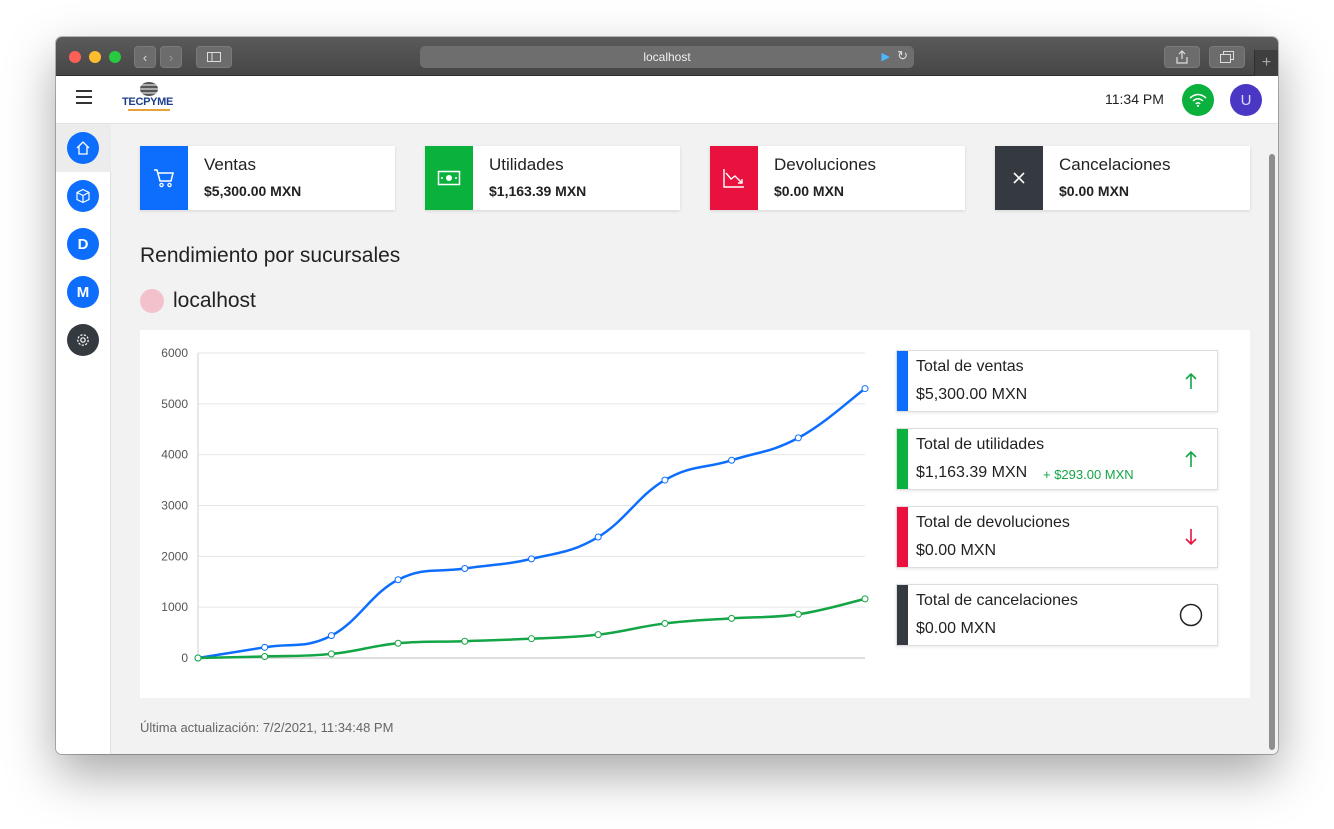 This screenshot has width=1334, height=829. I want to click on browser-titlebar: ‹ › localhost ▶ ↻ +, so click(667, 56).